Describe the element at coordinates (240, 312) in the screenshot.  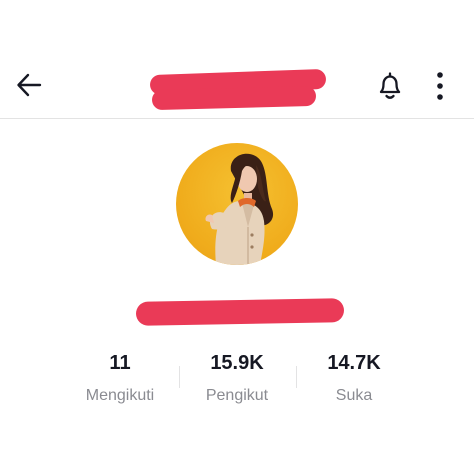
I see `redacted-display-name-mark` at that location.